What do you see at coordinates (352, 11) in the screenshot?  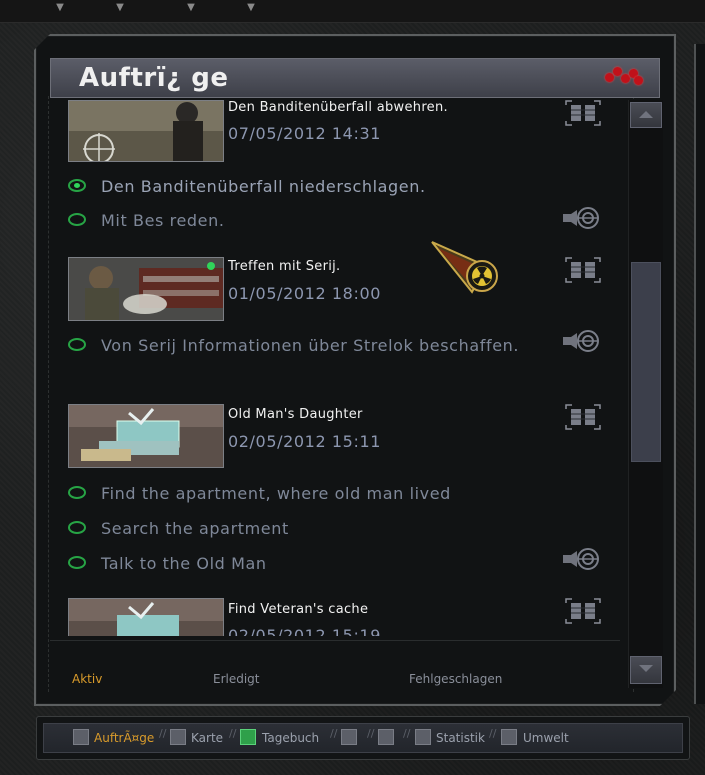 I see `top-strip: ▼ ▼ ▼ ▼` at bounding box center [352, 11].